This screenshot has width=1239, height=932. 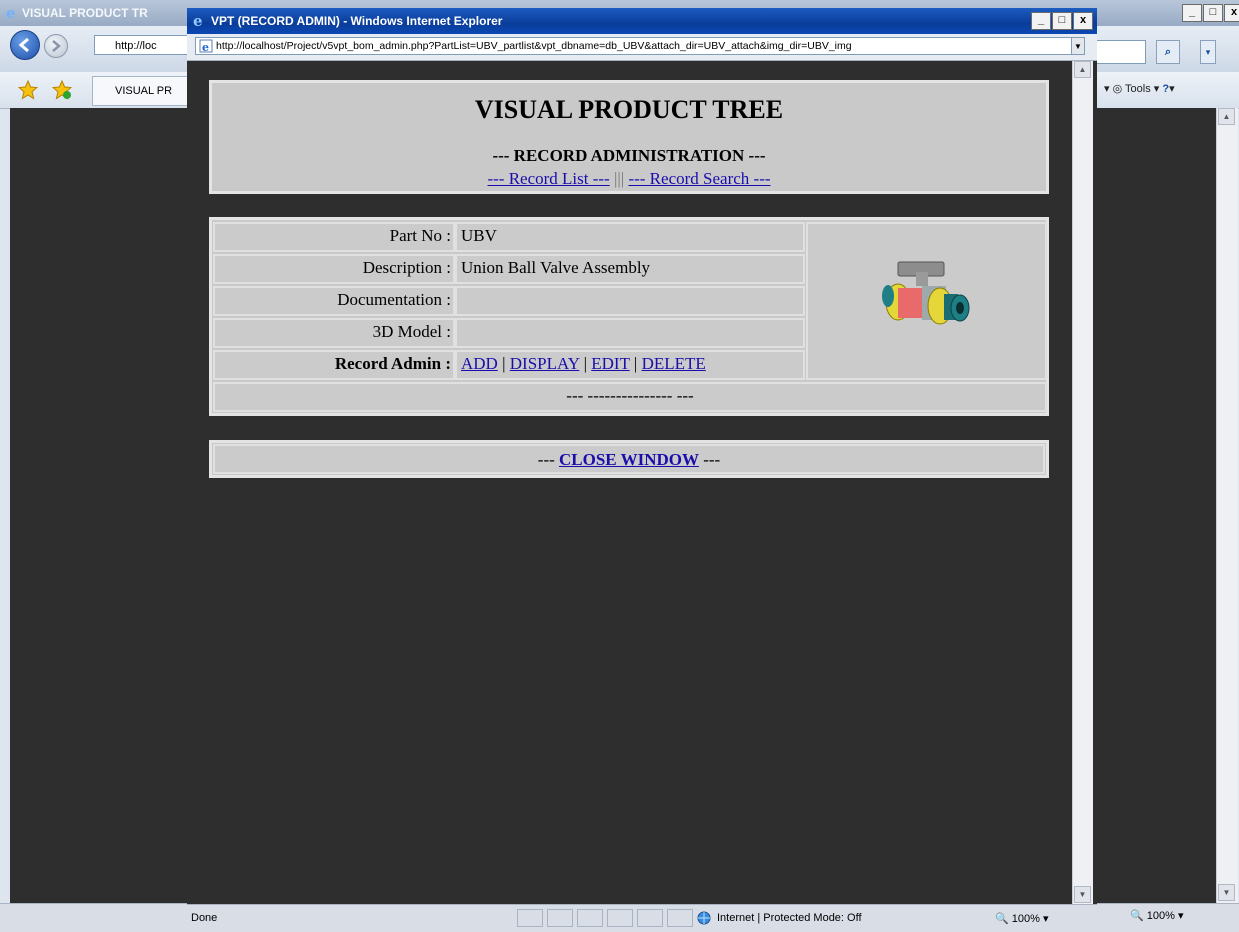 I want to click on close-suffix: ---, so click(x=712, y=459).